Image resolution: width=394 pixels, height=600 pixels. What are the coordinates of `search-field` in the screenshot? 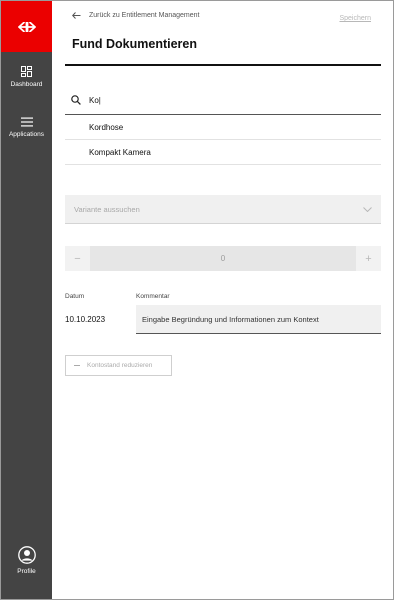 It's located at (223, 100).